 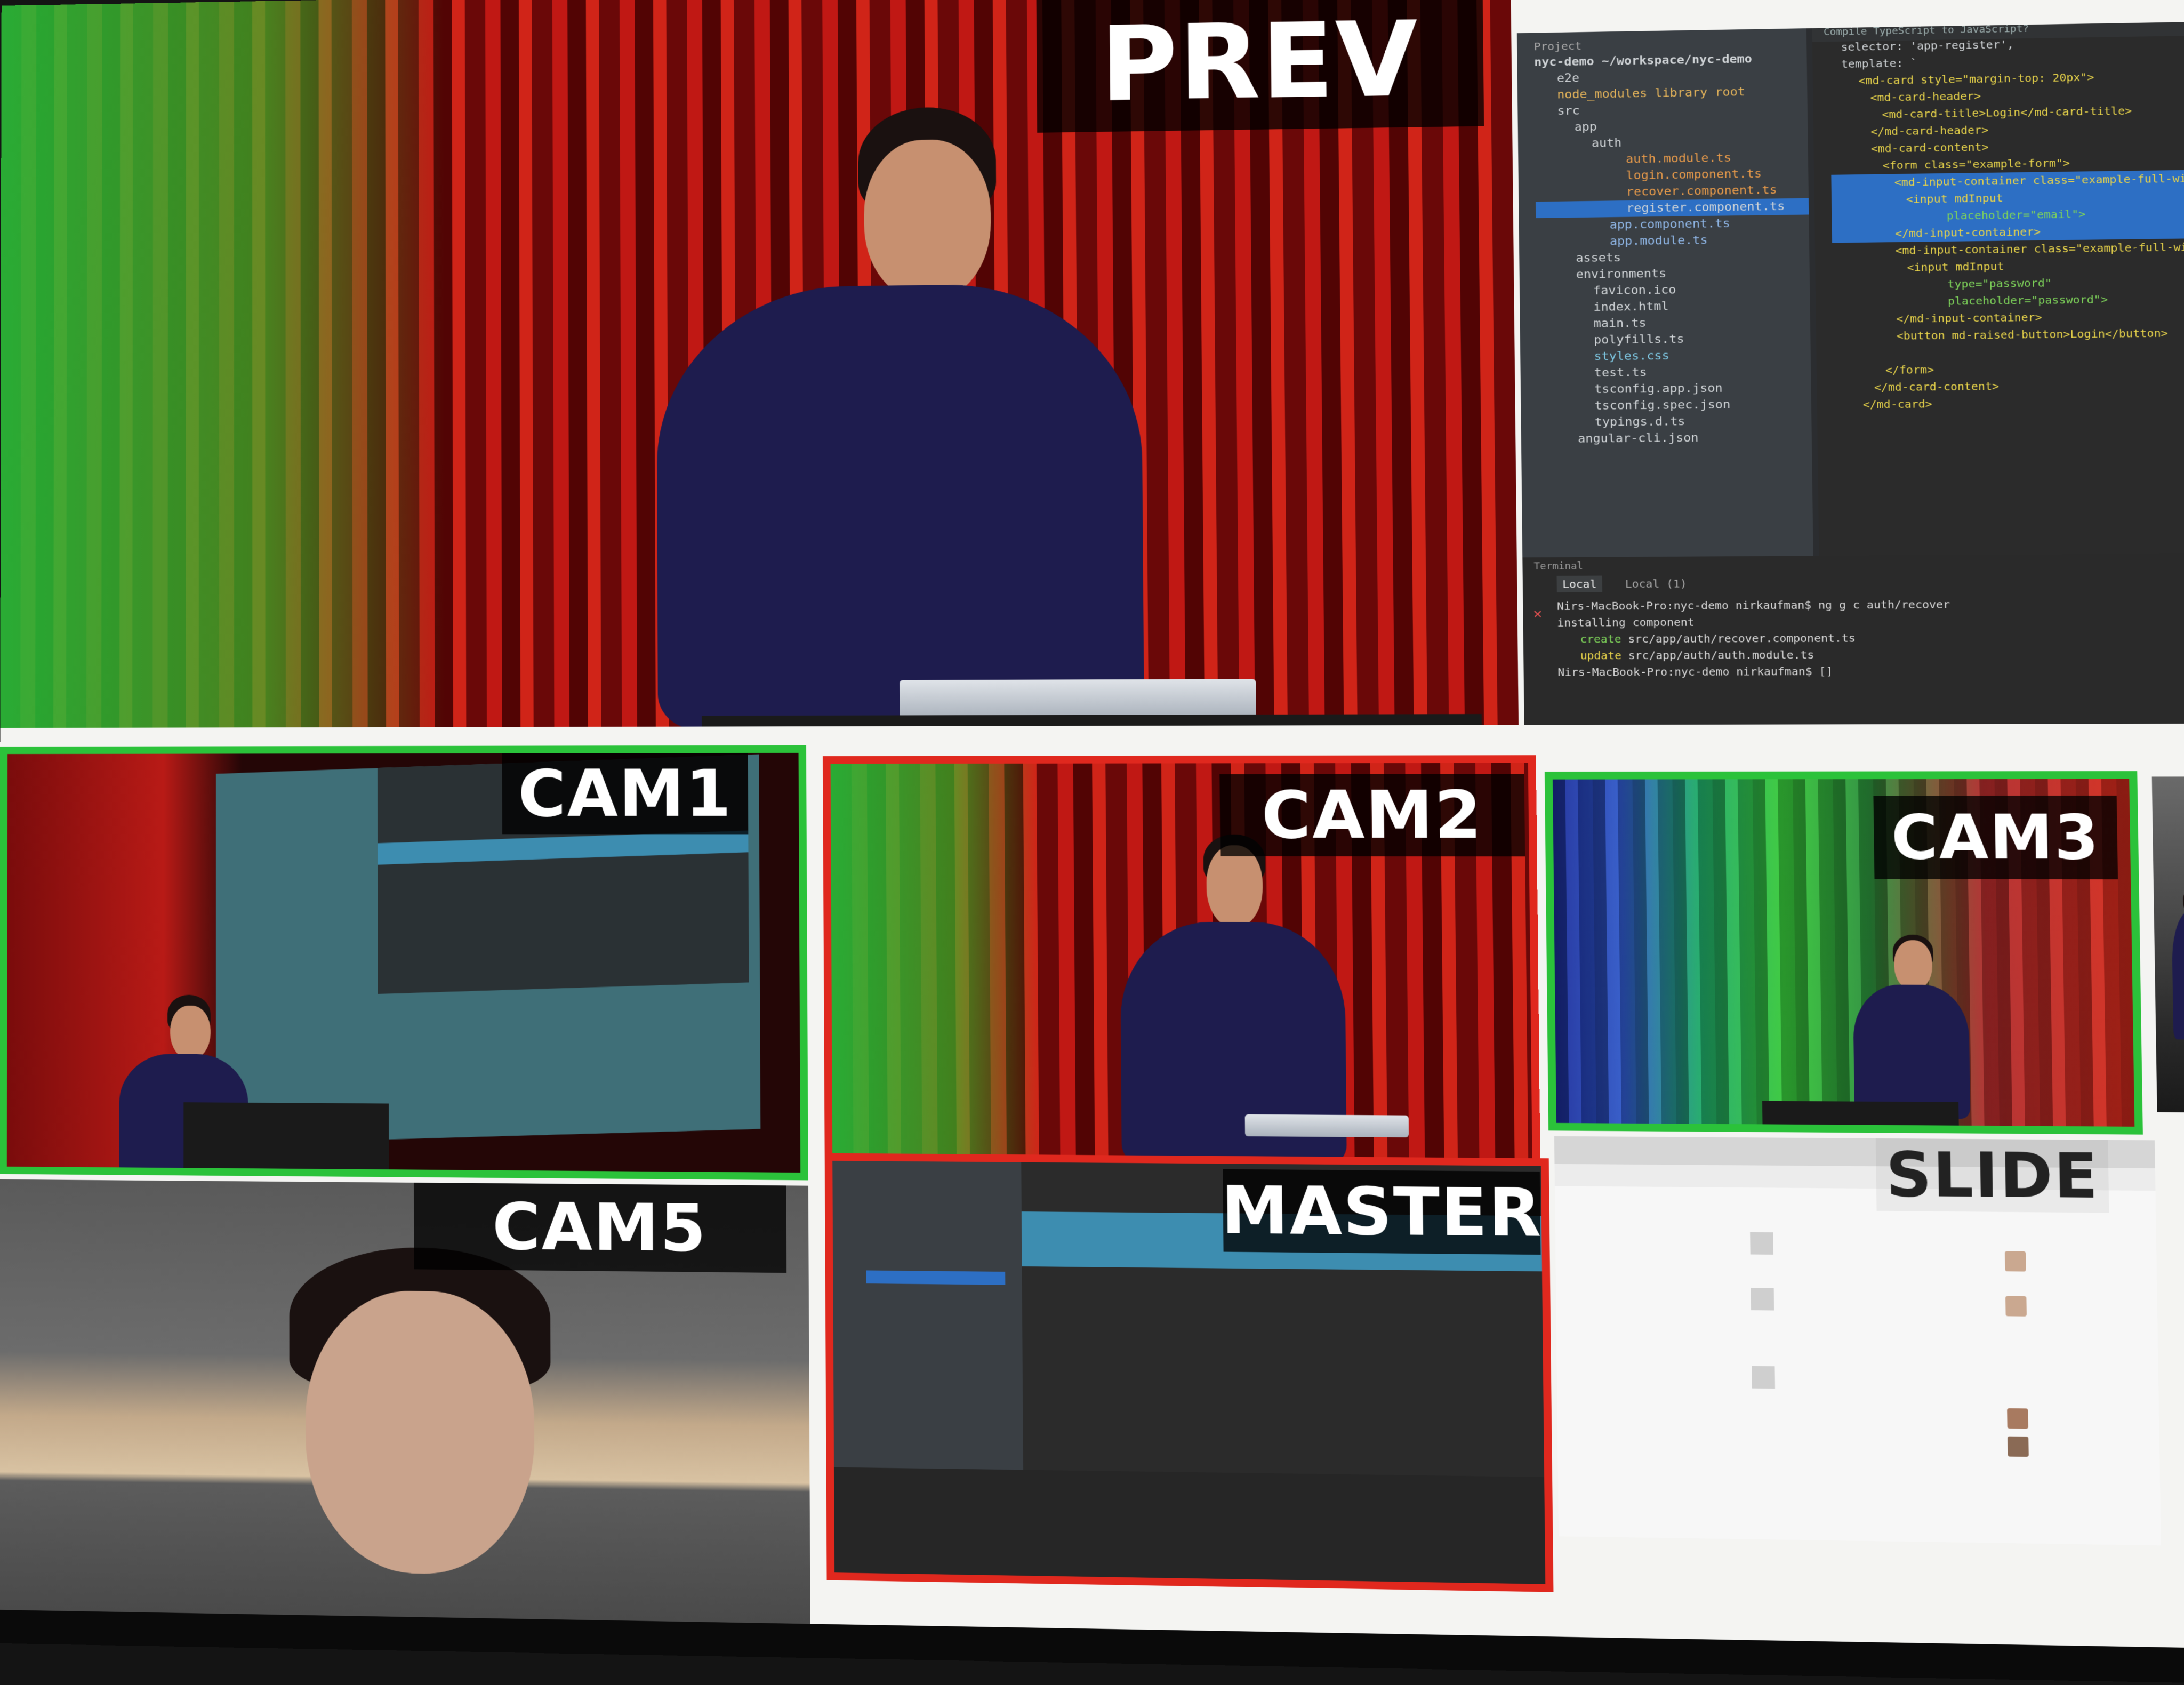 What do you see at coordinates (1601, 655) in the screenshot?
I see `terminal-update-keyword: update` at bounding box center [1601, 655].